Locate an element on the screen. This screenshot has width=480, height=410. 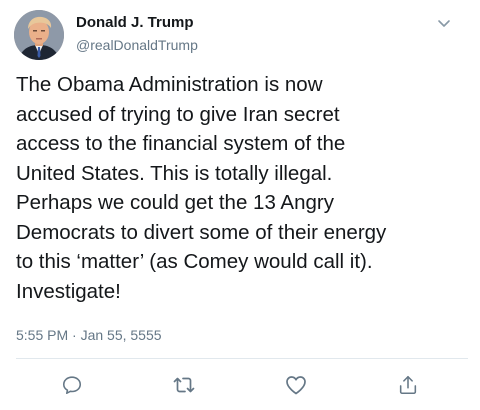
avatar is located at coordinates (39, 35).